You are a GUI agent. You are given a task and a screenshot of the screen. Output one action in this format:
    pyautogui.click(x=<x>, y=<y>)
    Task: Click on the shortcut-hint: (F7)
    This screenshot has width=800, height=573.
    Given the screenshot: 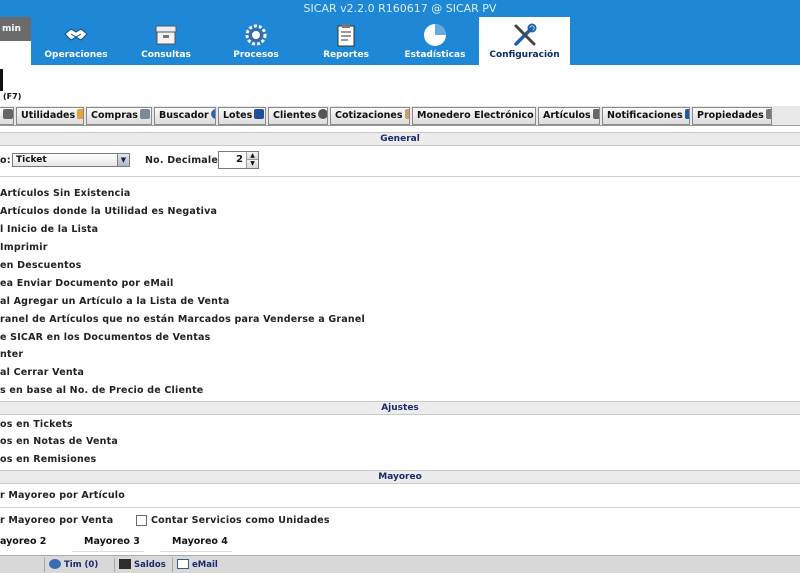 What is the action you would take?
    pyautogui.click(x=12, y=96)
    